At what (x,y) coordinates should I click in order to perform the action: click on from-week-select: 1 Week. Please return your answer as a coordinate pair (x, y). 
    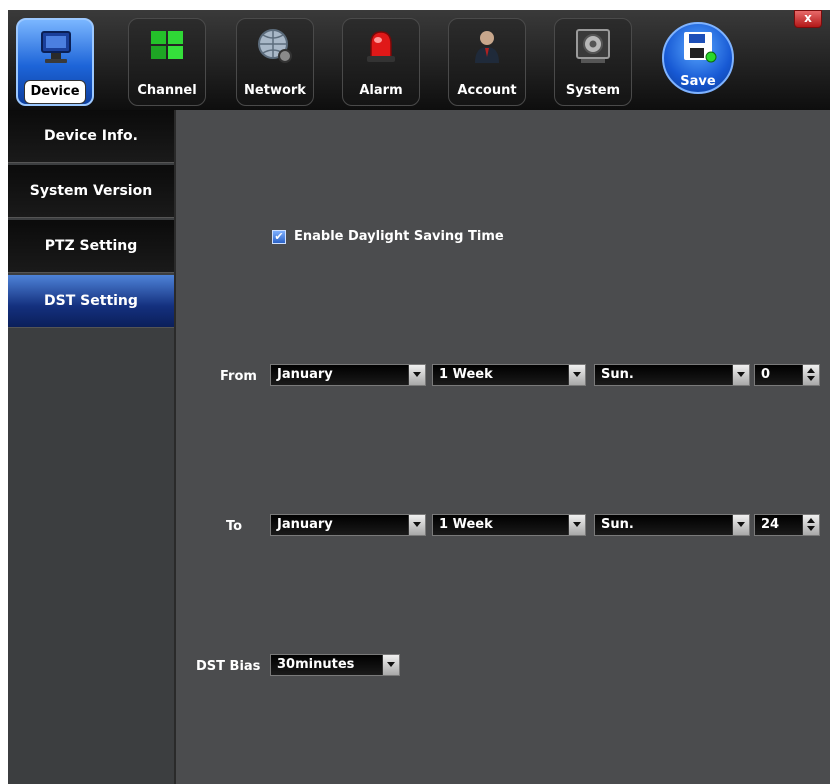
    Looking at the image, I should click on (509, 375).